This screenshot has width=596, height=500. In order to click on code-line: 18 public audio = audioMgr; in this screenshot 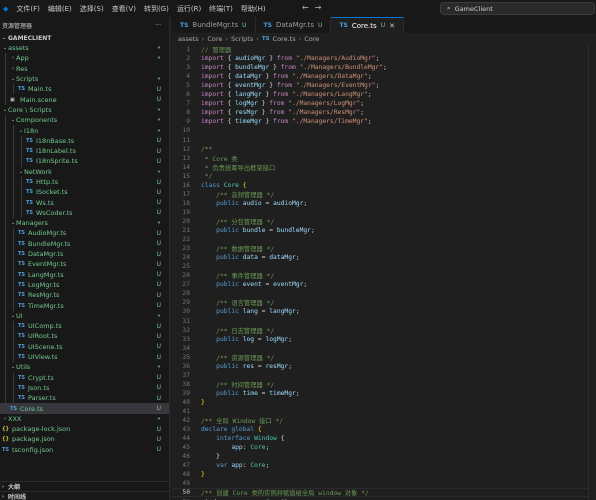, I will do `click(239, 203)`.